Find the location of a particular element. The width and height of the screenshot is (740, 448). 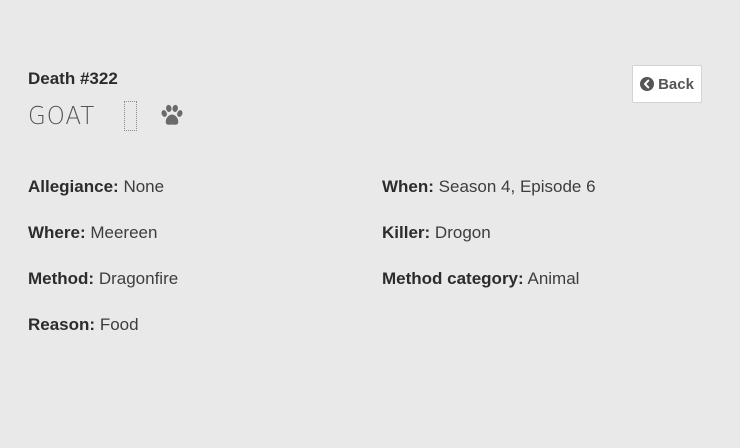

back-button-label: Back is located at coordinates (676, 84).